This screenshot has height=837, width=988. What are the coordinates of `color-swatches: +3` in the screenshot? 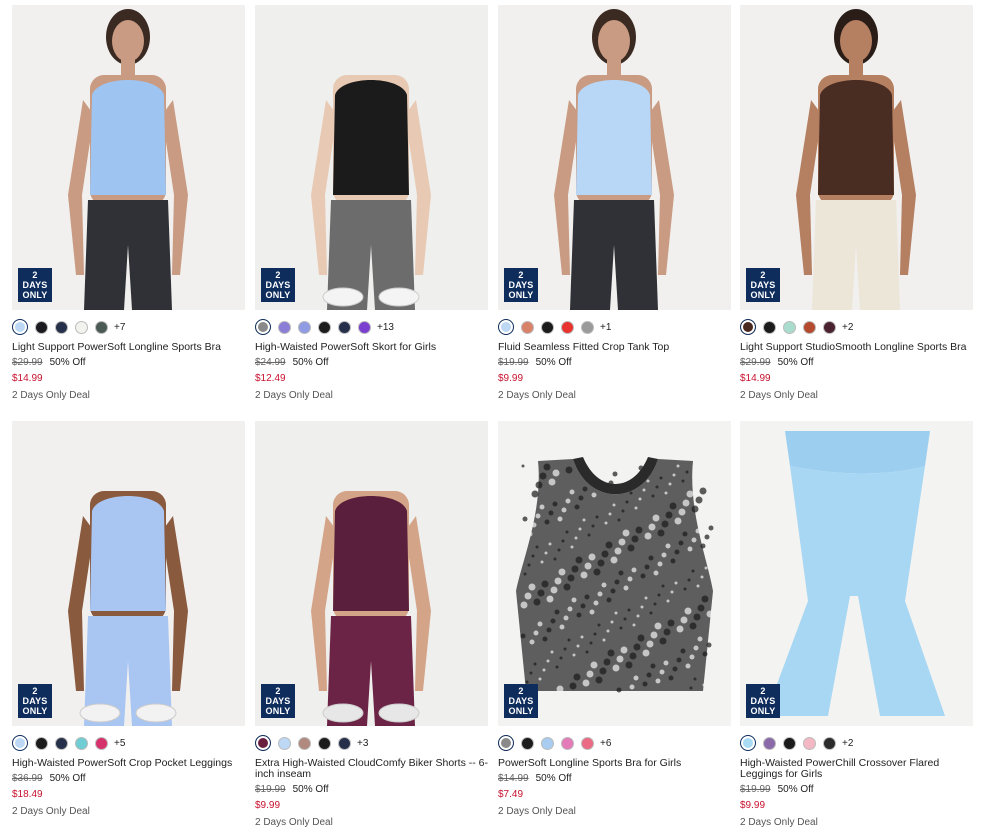 It's located at (371, 743).